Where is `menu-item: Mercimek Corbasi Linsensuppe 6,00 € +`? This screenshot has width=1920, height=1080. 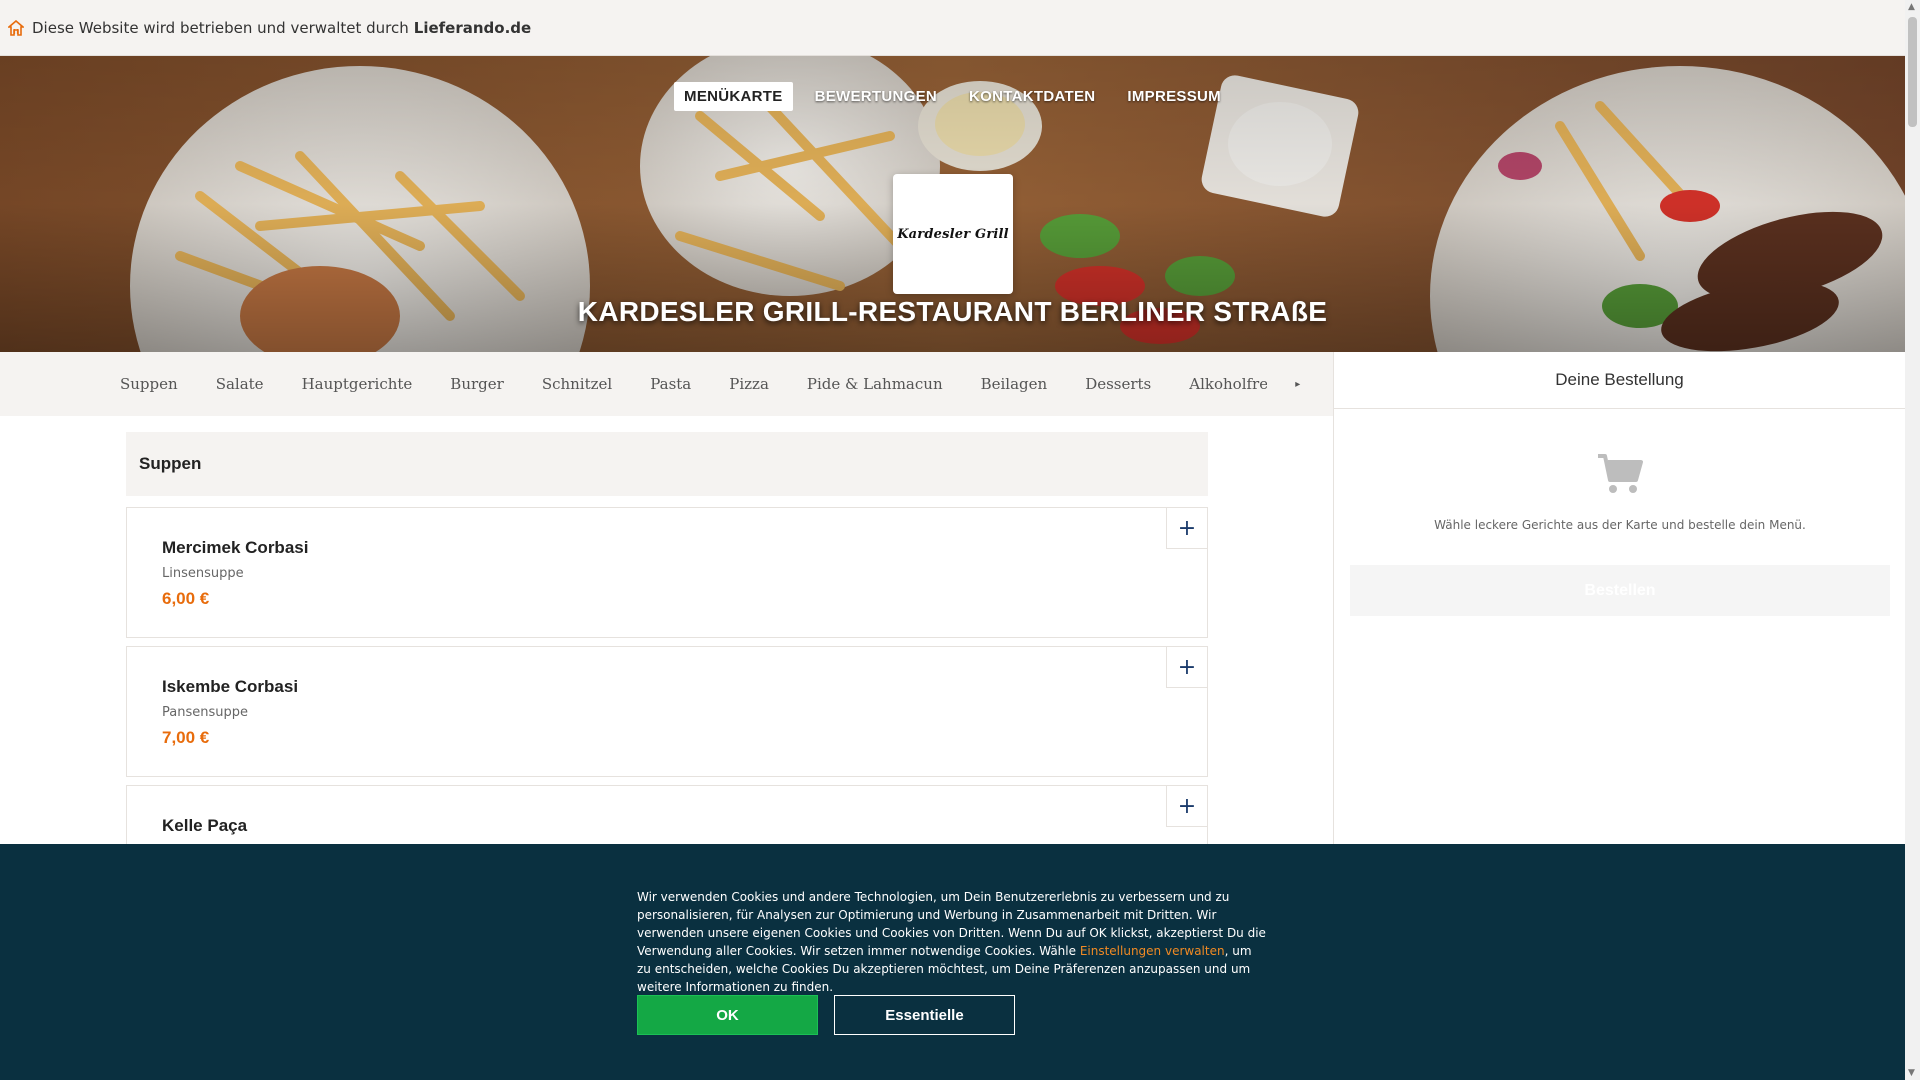 menu-item: Mercimek Corbasi Linsensuppe 6,00 € + is located at coordinates (667, 572).